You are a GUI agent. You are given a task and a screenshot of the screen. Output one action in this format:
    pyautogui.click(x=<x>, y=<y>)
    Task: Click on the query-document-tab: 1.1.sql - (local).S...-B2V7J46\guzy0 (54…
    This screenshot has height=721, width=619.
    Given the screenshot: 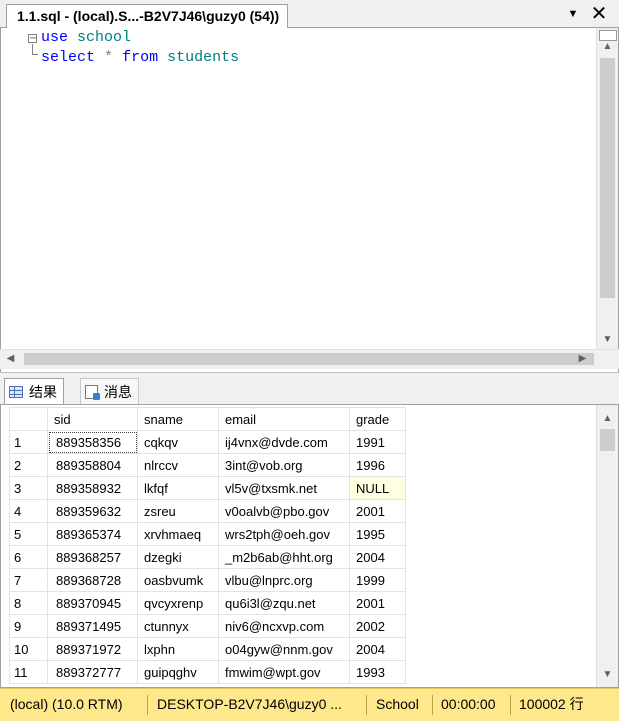 What is the action you would take?
    pyautogui.click(x=147, y=16)
    